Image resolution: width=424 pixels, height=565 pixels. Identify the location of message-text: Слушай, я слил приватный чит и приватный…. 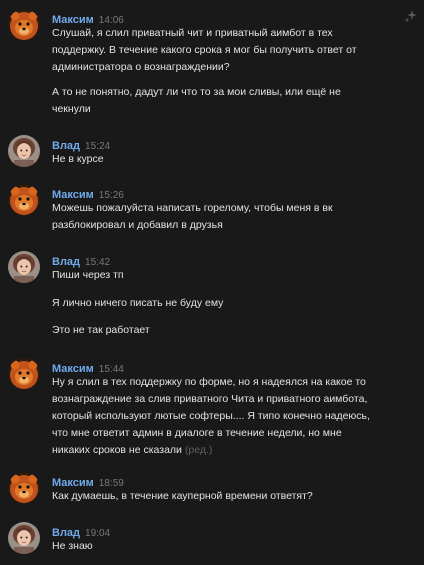
(204, 50).